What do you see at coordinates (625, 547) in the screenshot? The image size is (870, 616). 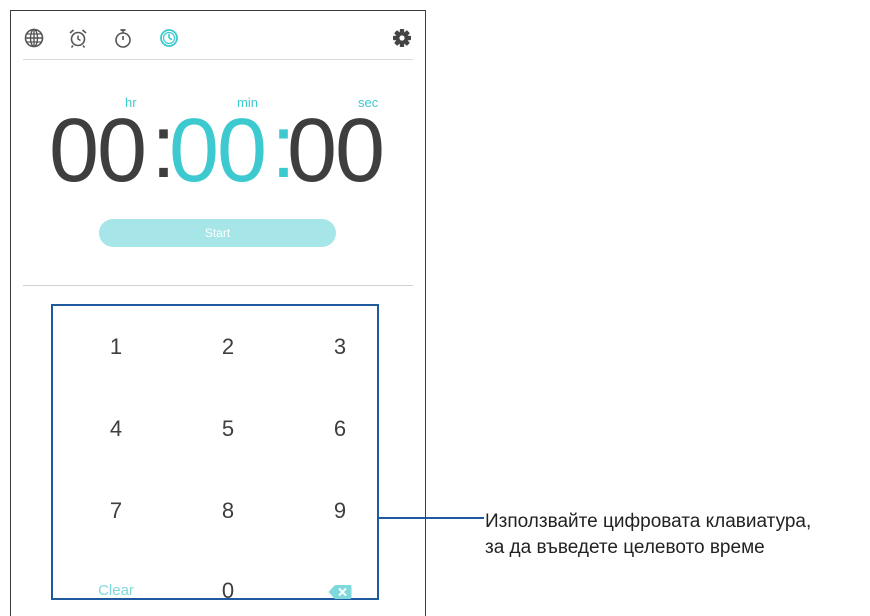 I see `callout-line-2: за да въведете целевото време` at bounding box center [625, 547].